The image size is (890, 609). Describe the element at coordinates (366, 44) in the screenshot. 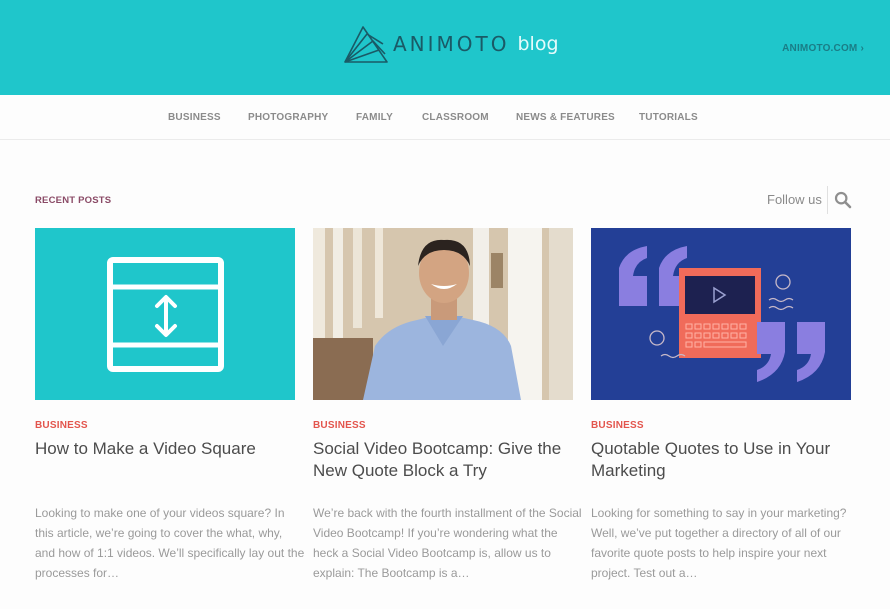

I see `animoto-logo-icon` at that location.